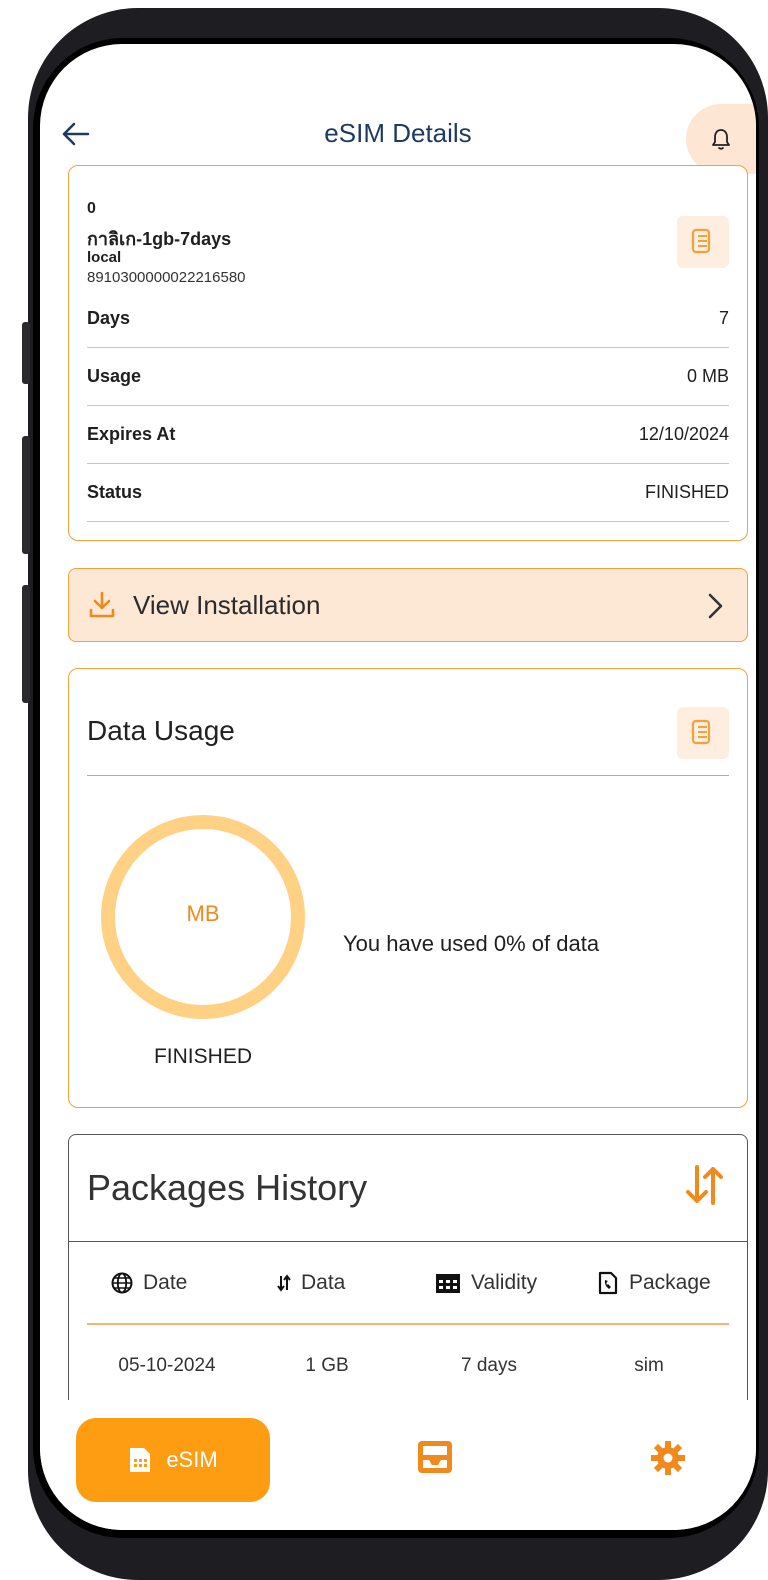  What do you see at coordinates (408, 605) in the screenshot?
I see `view-installation-button: View Installation` at bounding box center [408, 605].